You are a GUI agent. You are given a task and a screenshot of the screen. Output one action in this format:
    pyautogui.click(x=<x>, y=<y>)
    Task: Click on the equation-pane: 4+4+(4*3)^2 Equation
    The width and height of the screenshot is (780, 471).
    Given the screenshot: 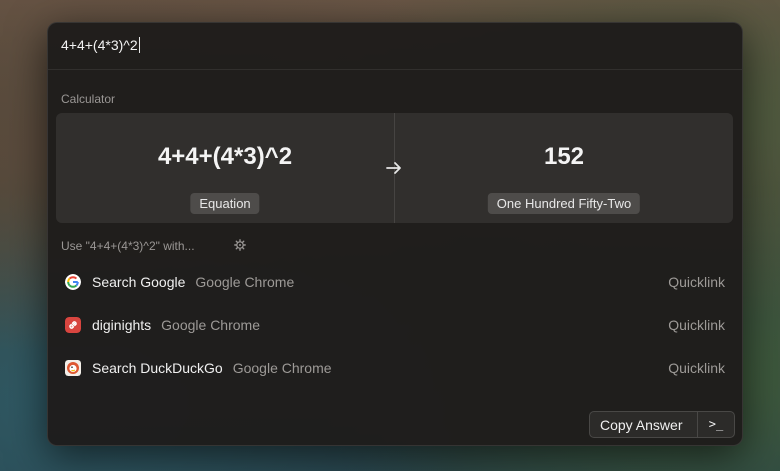 What is the action you would take?
    pyautogui.click(x=225, y=168)
    